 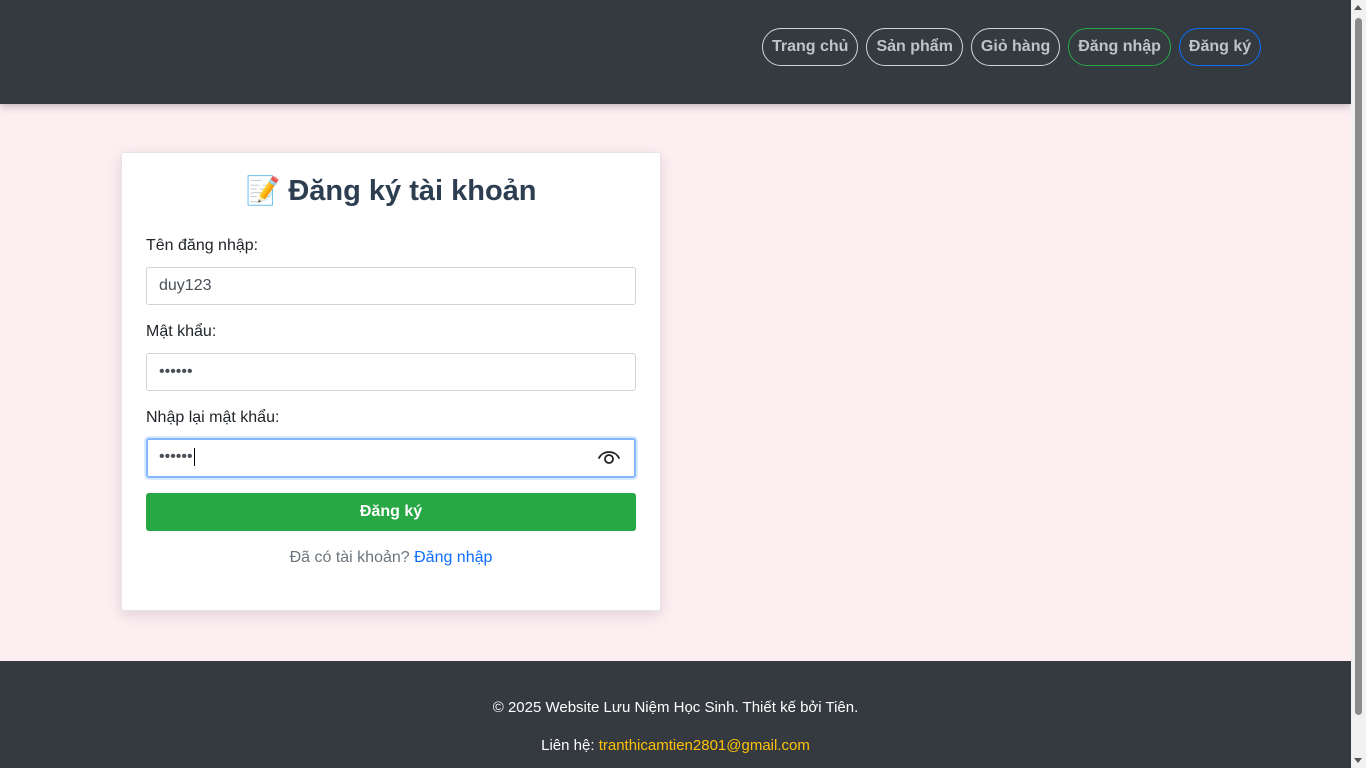 I want to click on text-caret, so click(x=194, y=456).